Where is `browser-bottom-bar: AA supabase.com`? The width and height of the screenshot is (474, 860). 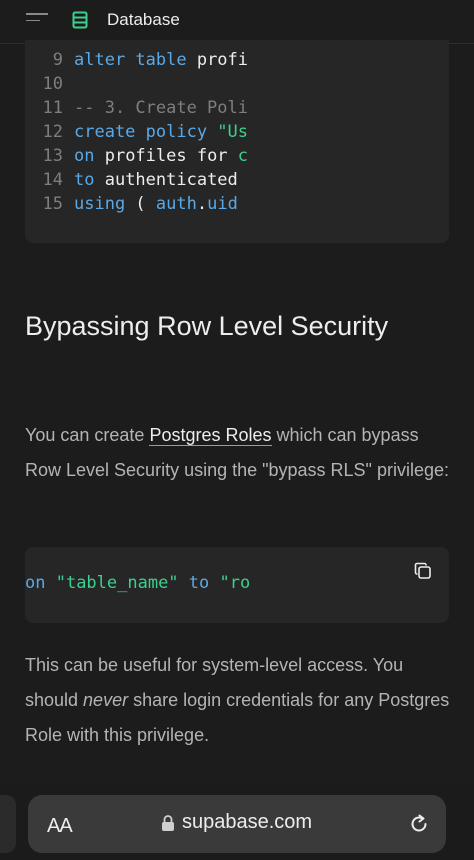
browser-bottom-bar: AA supabase.com is located at coordinates (237, 821).